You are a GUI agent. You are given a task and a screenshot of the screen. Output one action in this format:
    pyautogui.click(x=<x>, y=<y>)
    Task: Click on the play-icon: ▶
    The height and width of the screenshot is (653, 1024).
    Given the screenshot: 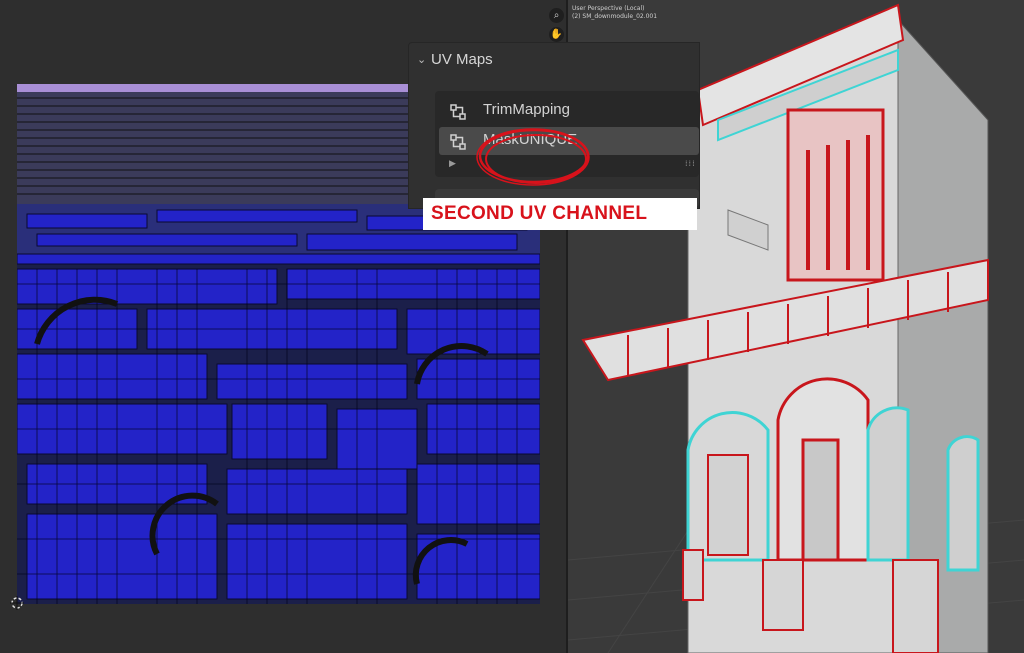 What is the action you would take?
    pyautogui.click(x=452, y=164)
    